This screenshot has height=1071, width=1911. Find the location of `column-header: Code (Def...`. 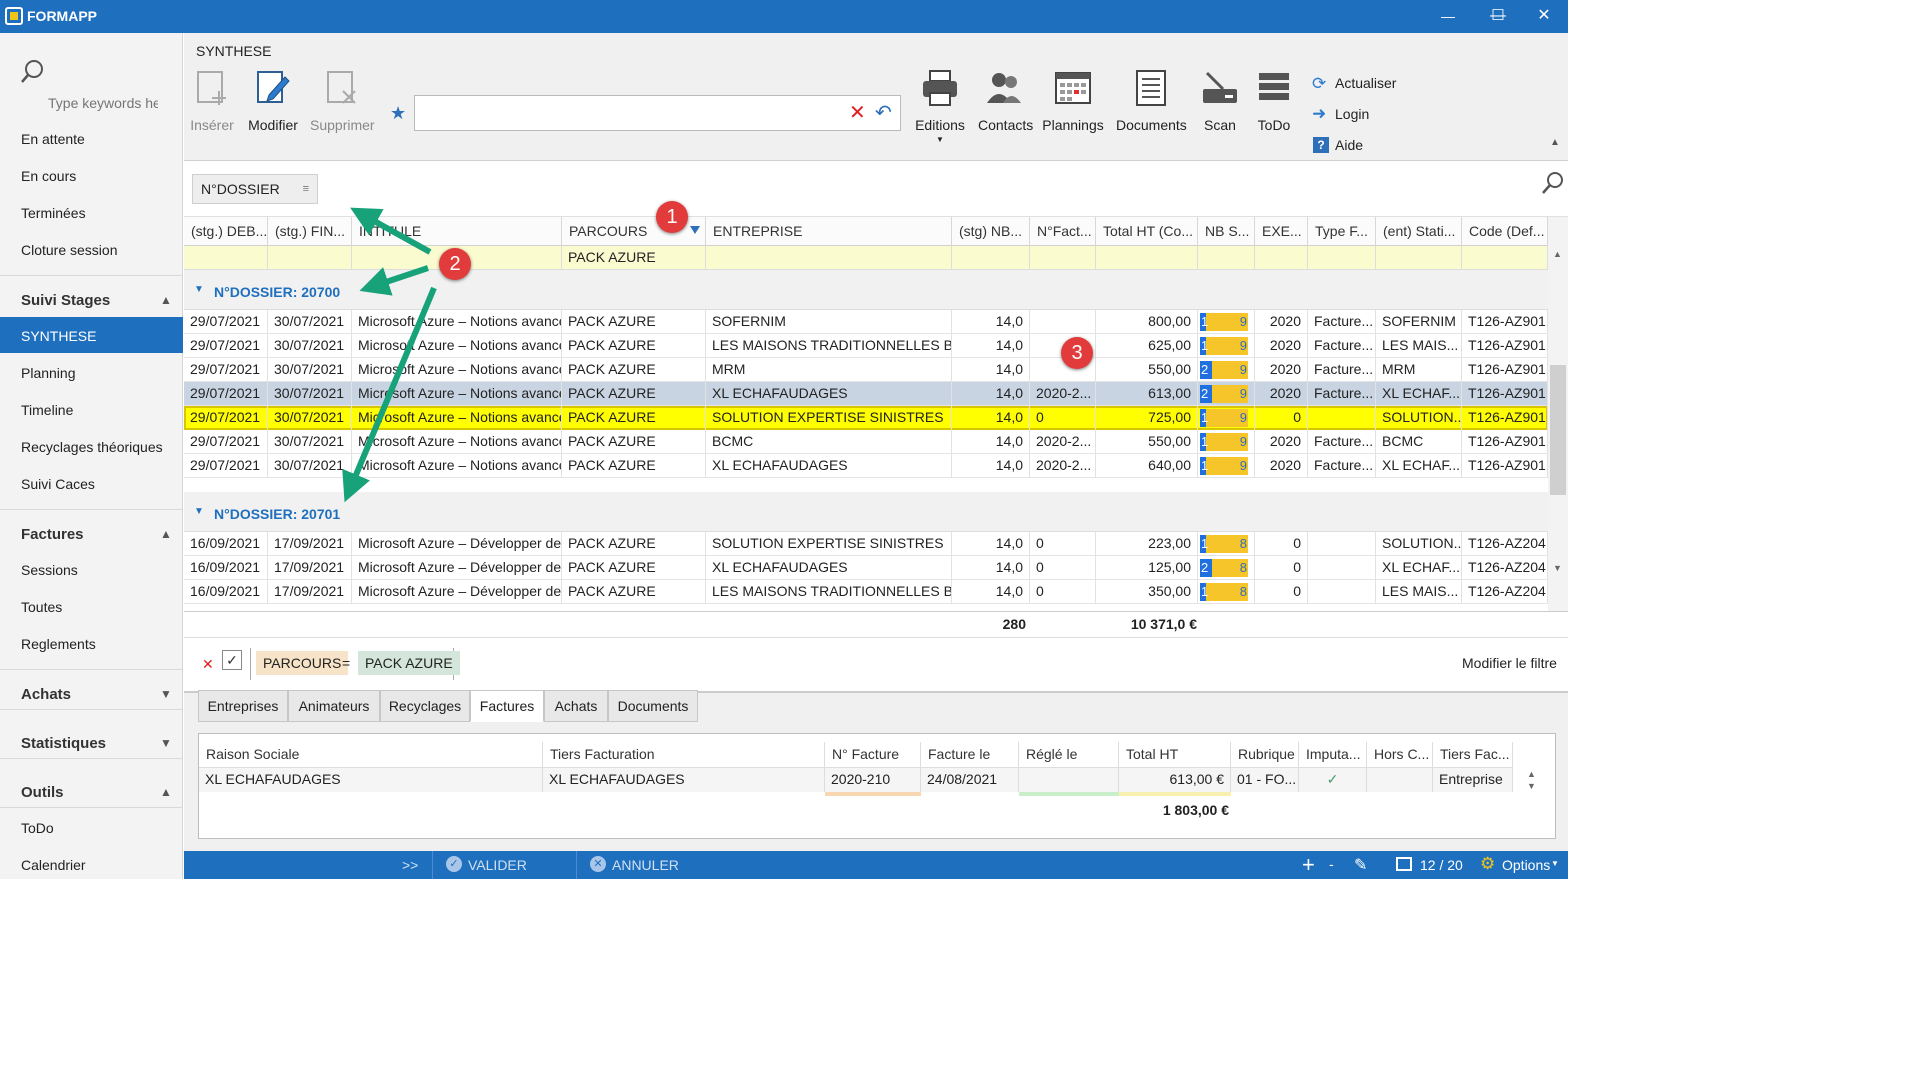

column-header: Code (Def... is located at coordinates (1505, 231).